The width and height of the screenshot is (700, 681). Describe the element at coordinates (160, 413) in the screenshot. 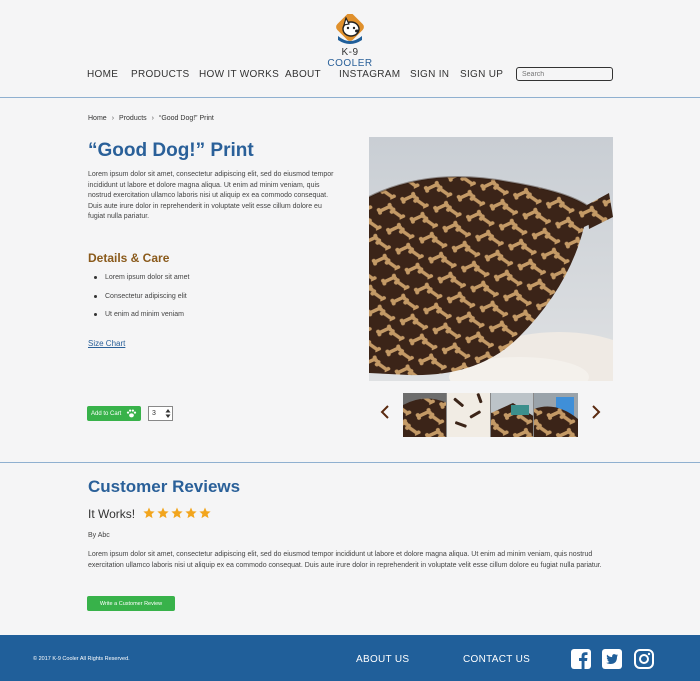

I see `quantity-stepper: 3` at that location.